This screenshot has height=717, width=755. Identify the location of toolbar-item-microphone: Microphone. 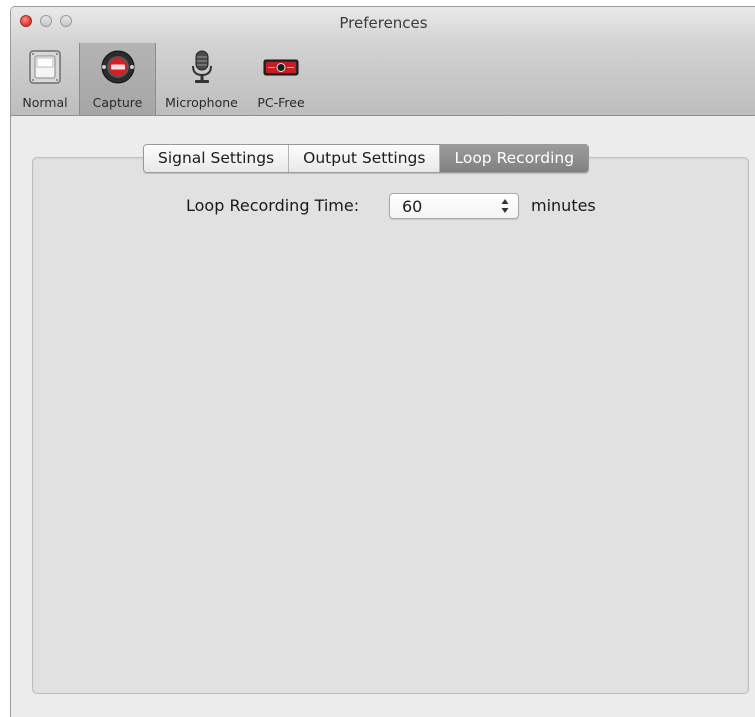
(201, 79).